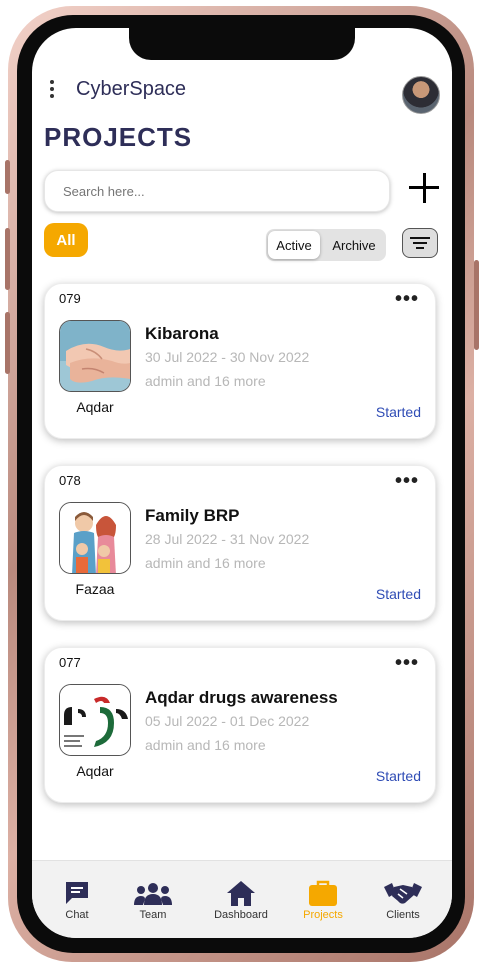 Image resolution: width=485 pixels, height=970 pixels. Describe the element at coordinates (77, 915) in the screenshot. I see `nav-label: Chat` at that location.